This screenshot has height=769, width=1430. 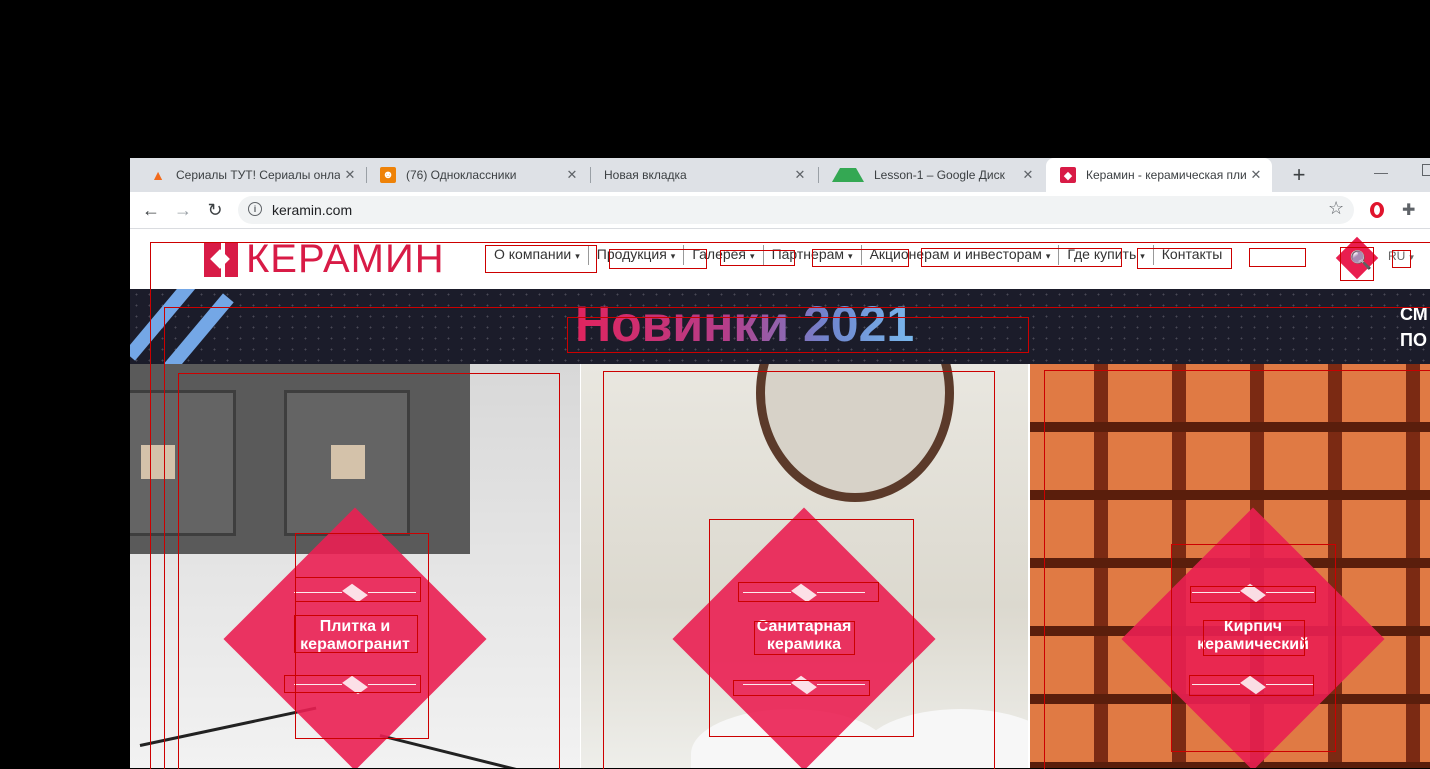 What do you see at coordinates (221, 259) in the screenshot?
I see `logo-mark-icon` at bounding box center [221, 259].